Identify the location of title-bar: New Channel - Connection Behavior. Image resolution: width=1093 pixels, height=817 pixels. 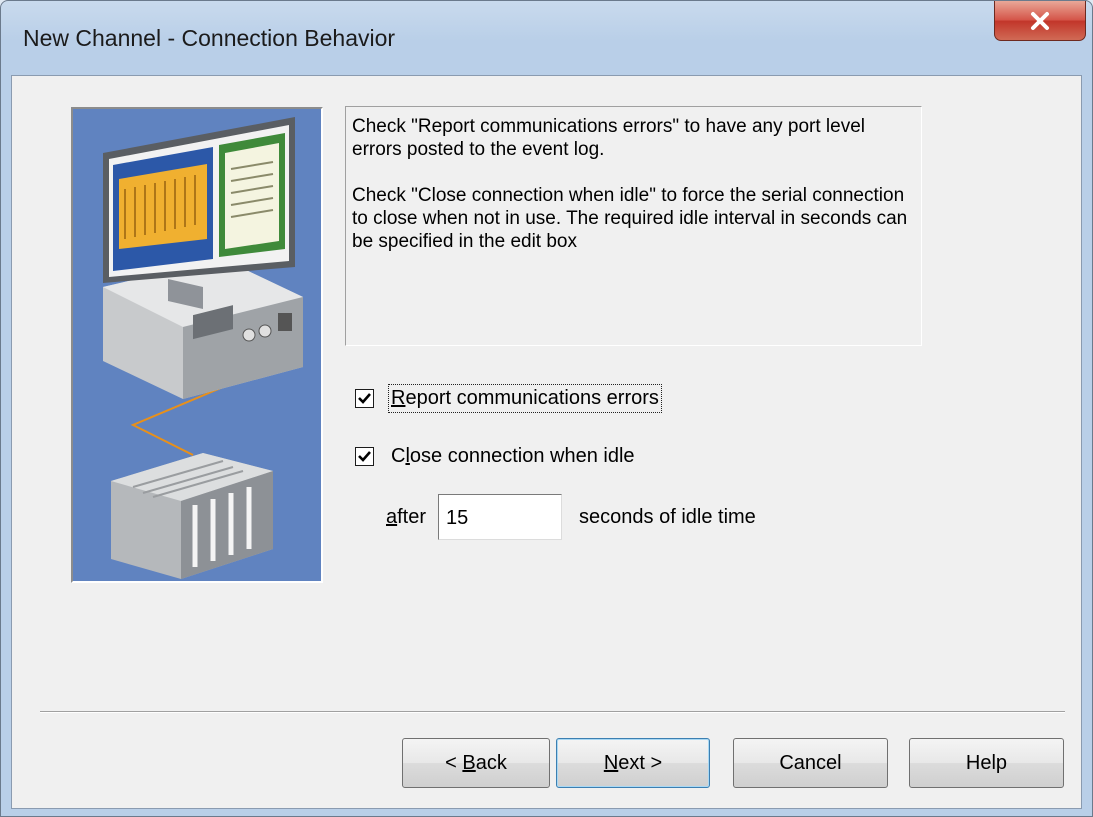
(546, 38).